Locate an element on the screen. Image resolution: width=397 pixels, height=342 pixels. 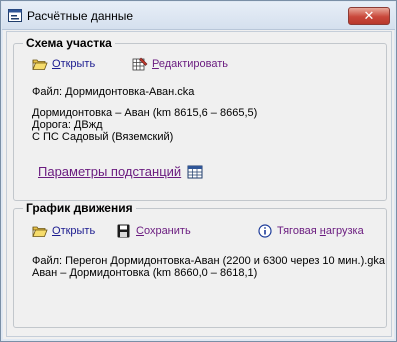
substation-params-button: Параметры подстанций is located at coordinates (120, 171).